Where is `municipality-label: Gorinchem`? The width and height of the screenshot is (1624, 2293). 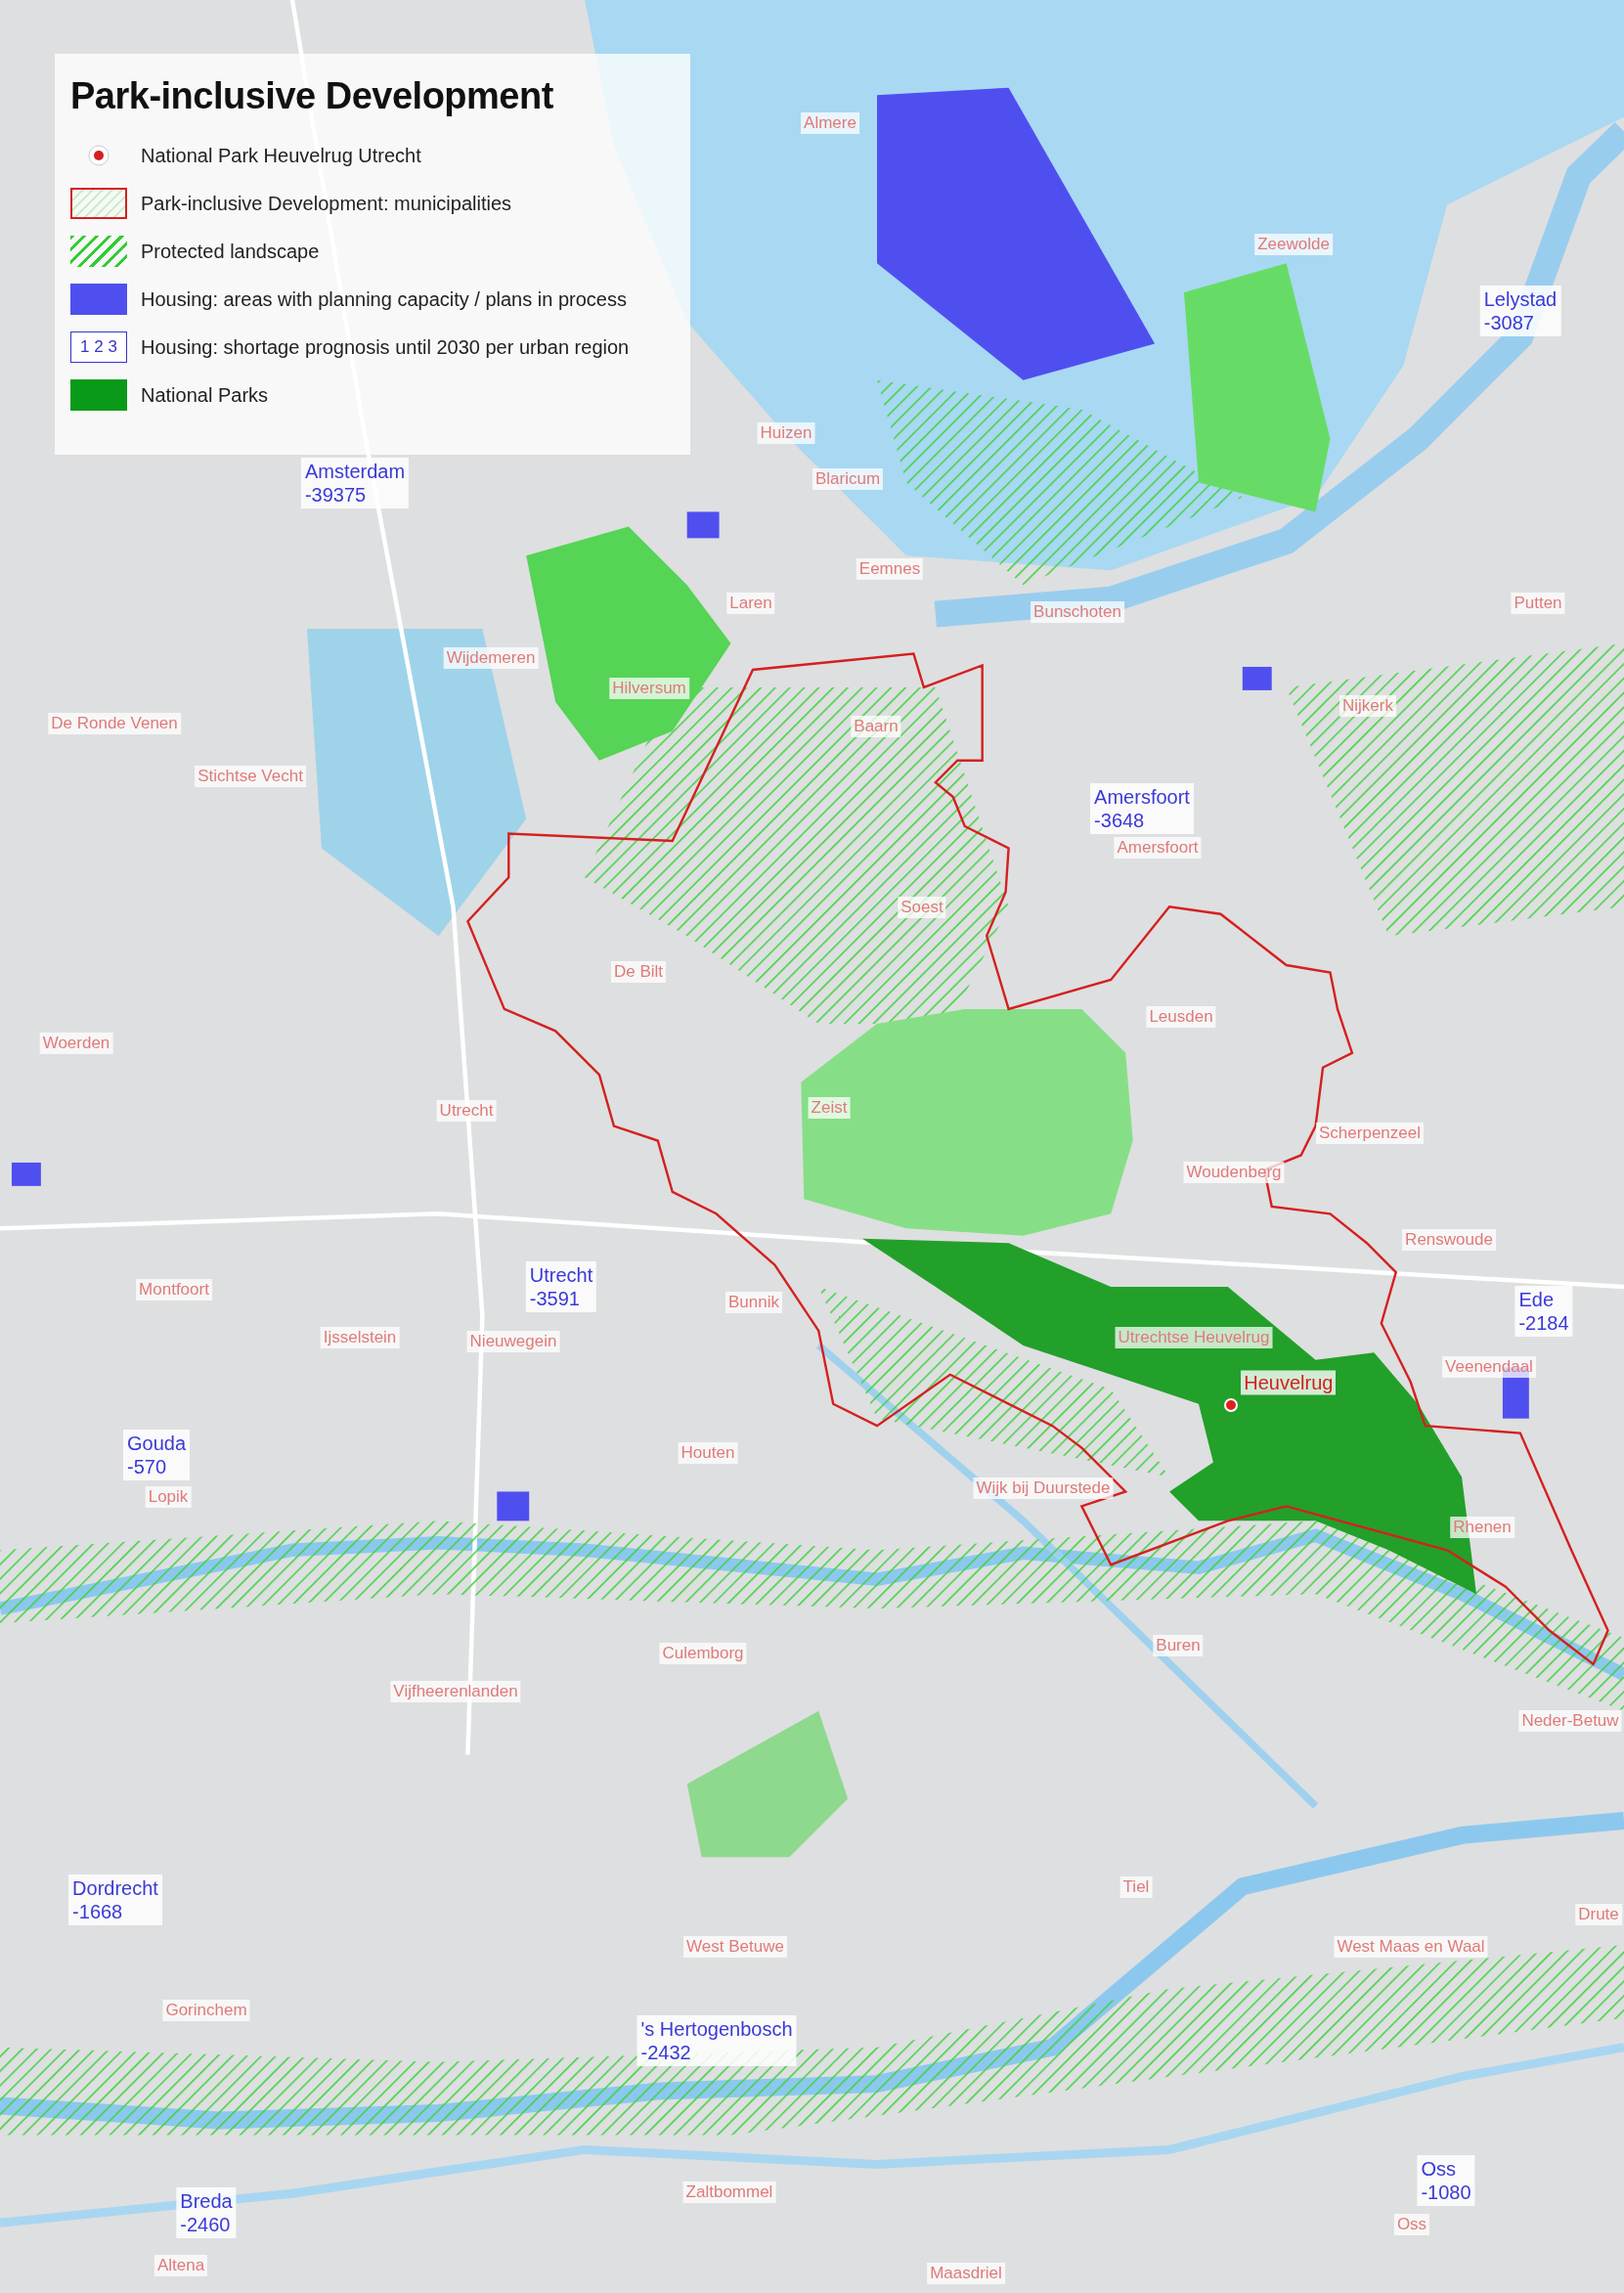 municipality-label: Gorinchem is located at coordinates (206, 2010).